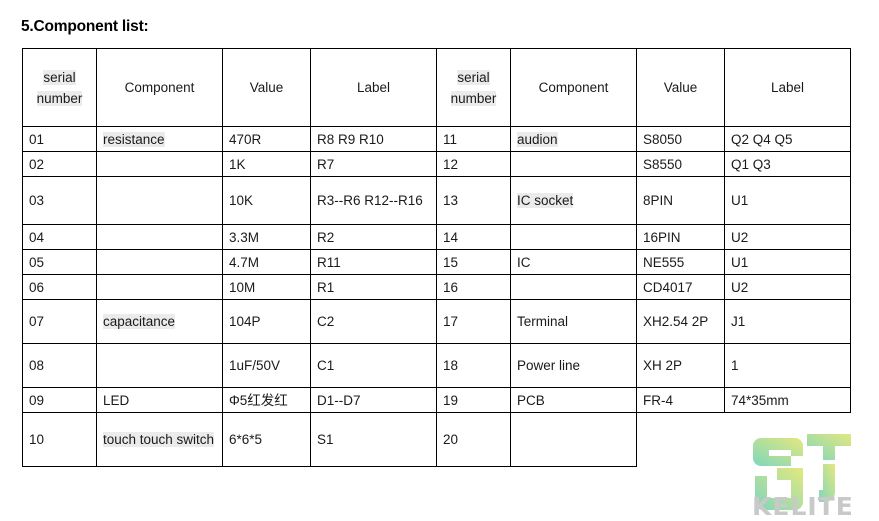 The image size is (879, 521). Describe the element at coordinates (451, 200) in the screenshot. I see `cell-serial-right-text: 13` at that location.